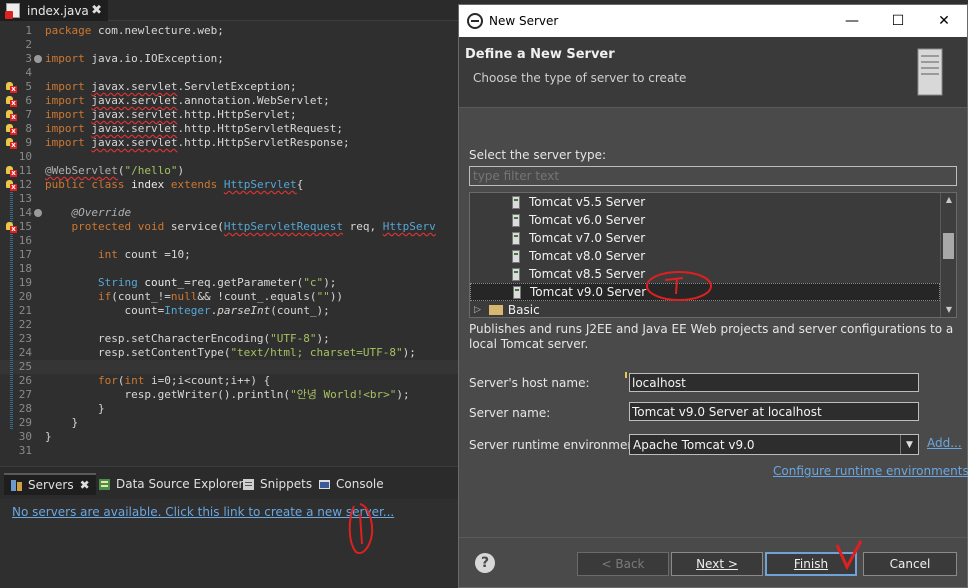 The width and height of the screenshot is (968, 588). What do you see at coordinates (28, 100) in the screenshot?
I see `line-number: 6` at bounding box center [28, 100].